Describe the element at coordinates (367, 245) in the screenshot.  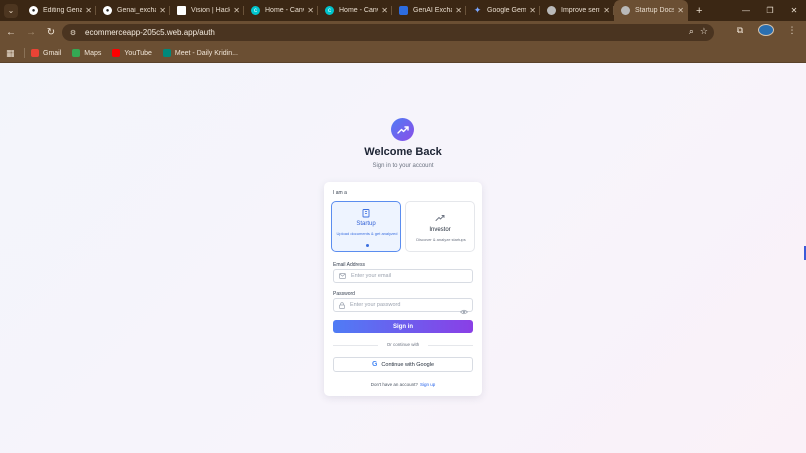
I see `selected-indicator` at that location.